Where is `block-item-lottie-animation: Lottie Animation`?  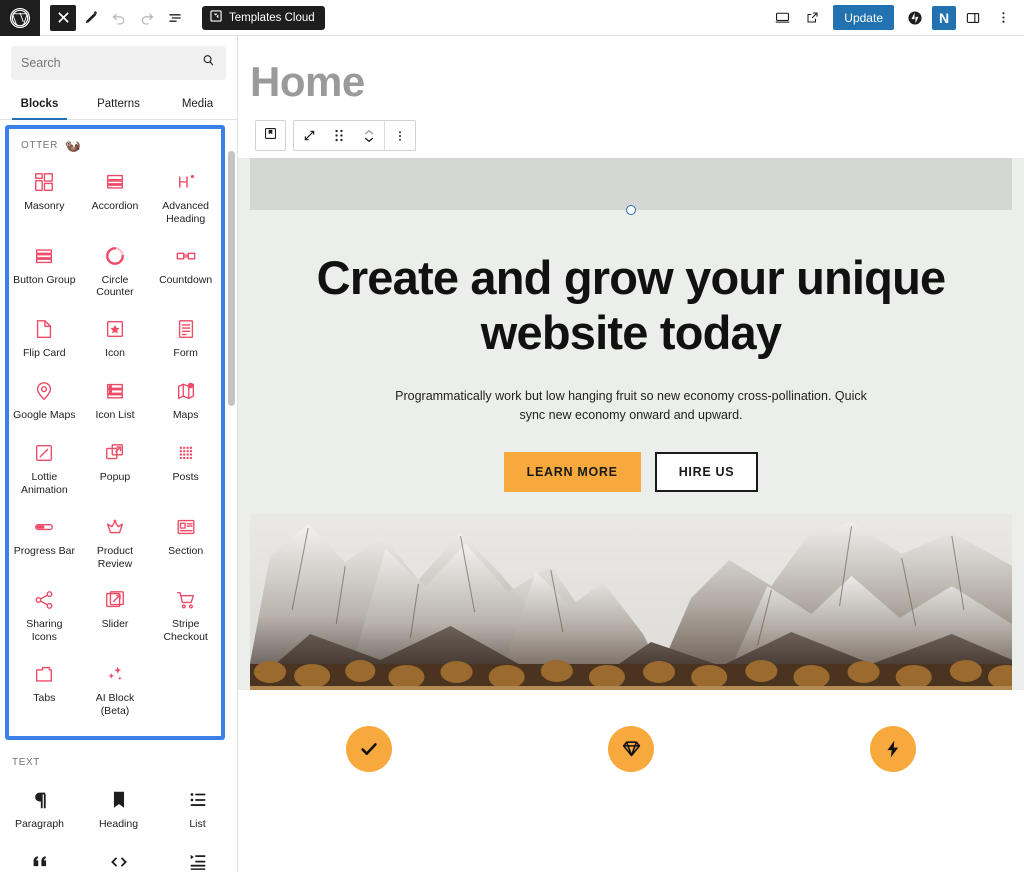
block-item-lottie-animation: Lottie Animation is located at coordinates (44, 468).